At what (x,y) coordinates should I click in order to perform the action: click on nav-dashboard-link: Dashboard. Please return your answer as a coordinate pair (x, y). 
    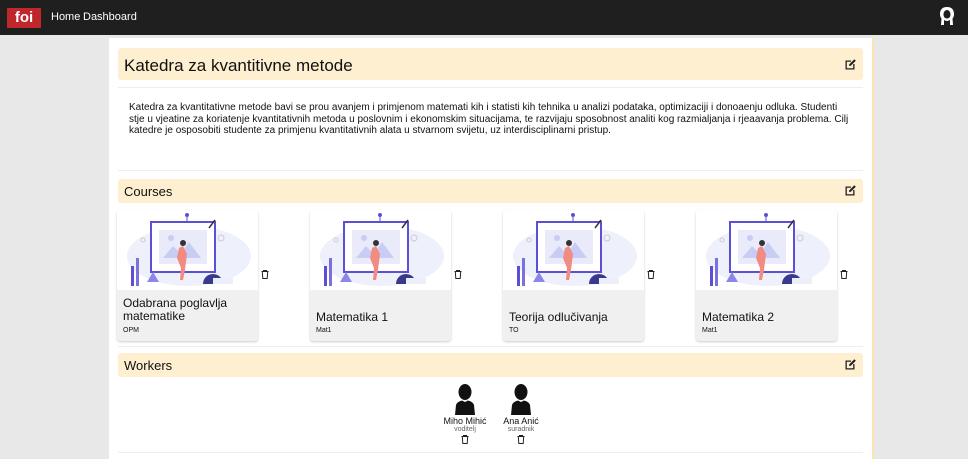
    Looking at the image, I should click on (110, 17).